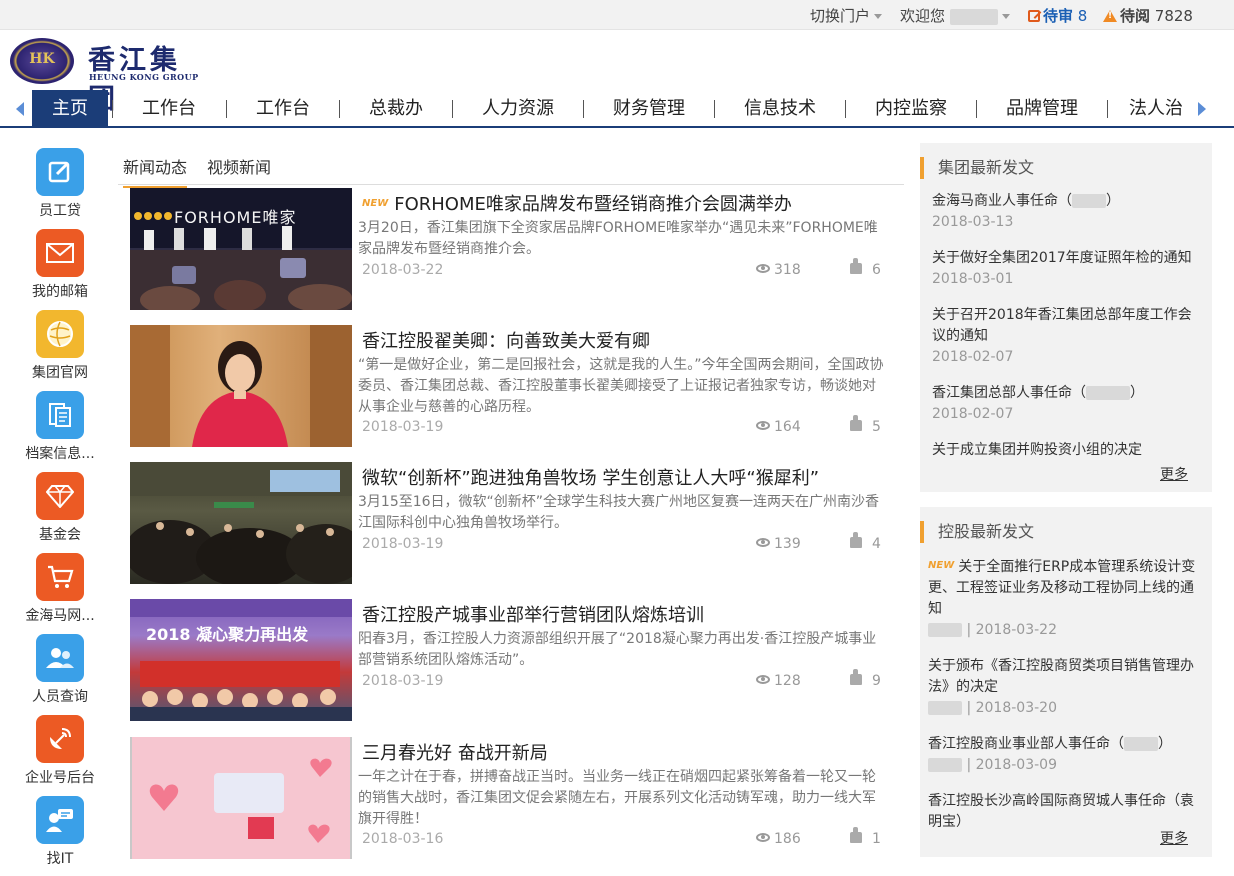 This screenshot has height=876, width=1234. I want to click on nav-scroll-right-icon, so click(1202, 109).